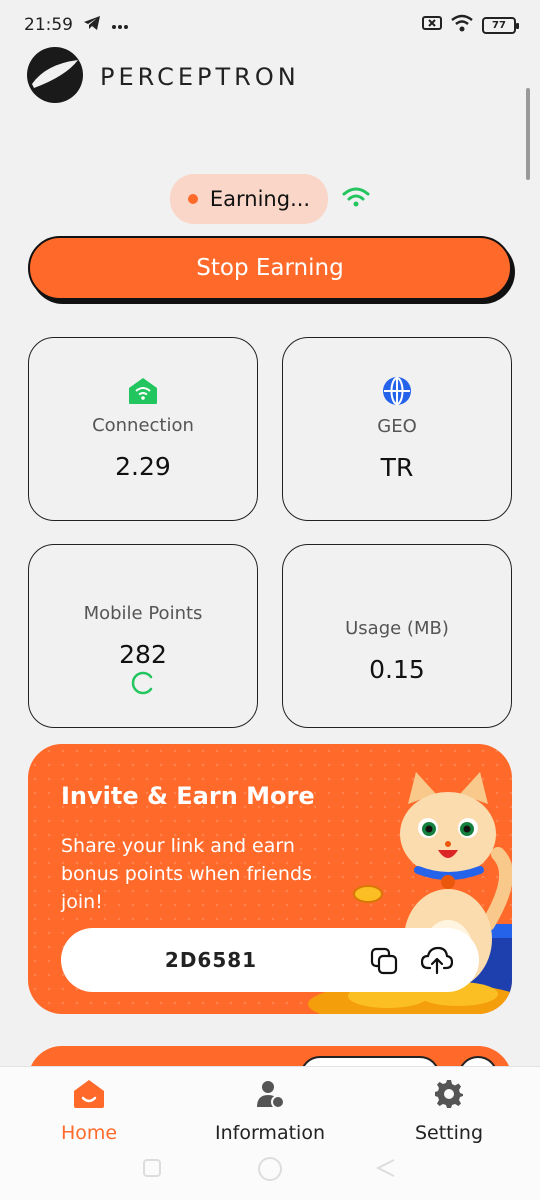 Image resolution: width=540 pixels, height=1200 pixels. Describe the element at coordinates (270, 25) in the screenshot. I see `status-bar: 21:59 77` at that location.